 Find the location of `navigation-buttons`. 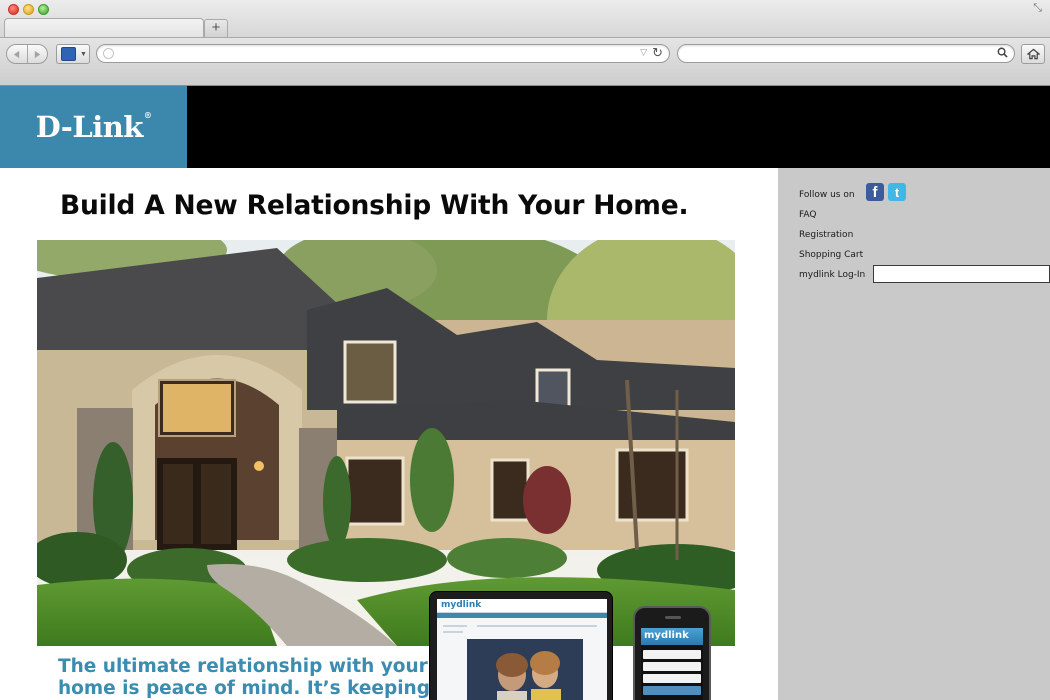

navigation-buttons is located at coordinates (27, 54).